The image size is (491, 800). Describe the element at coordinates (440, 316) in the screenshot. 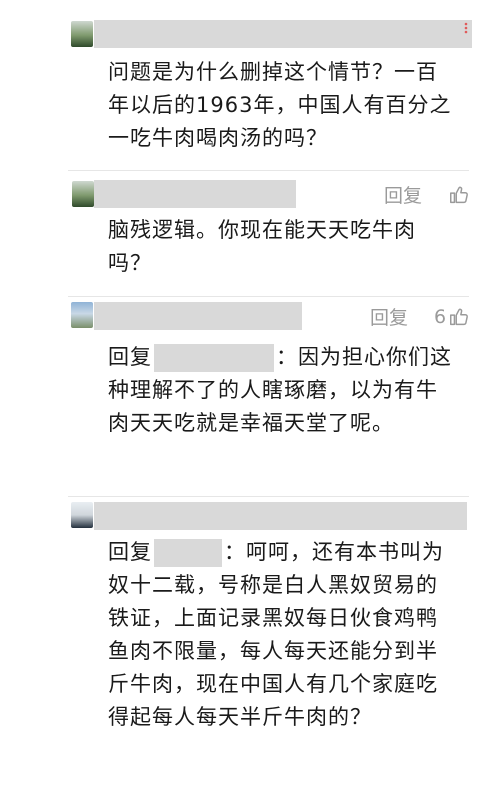

I see `like-count: 6` at that location.